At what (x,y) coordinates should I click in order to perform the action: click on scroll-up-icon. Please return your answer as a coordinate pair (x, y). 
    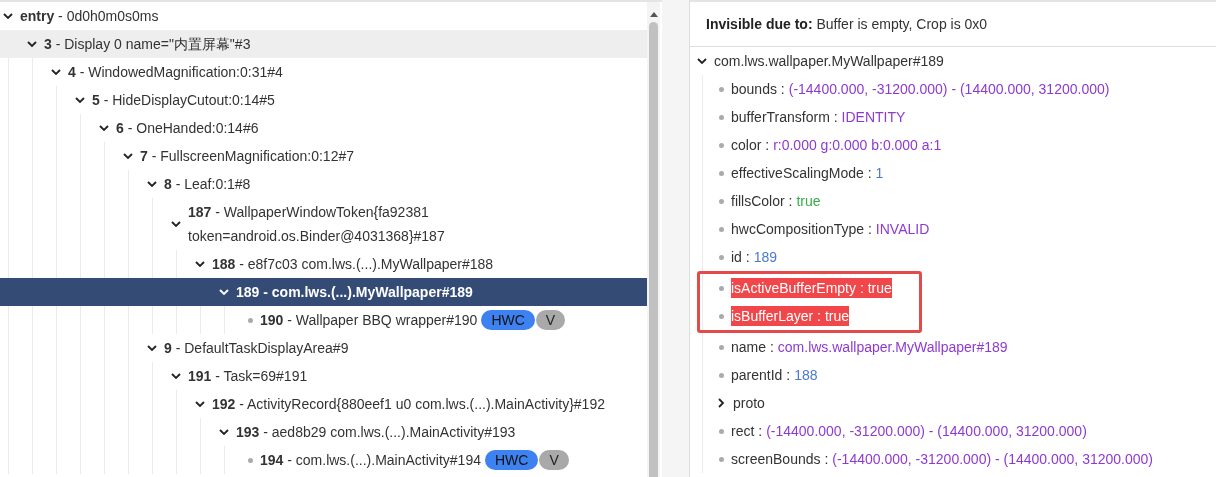
    Looking at the image, I should click on (653, 14).